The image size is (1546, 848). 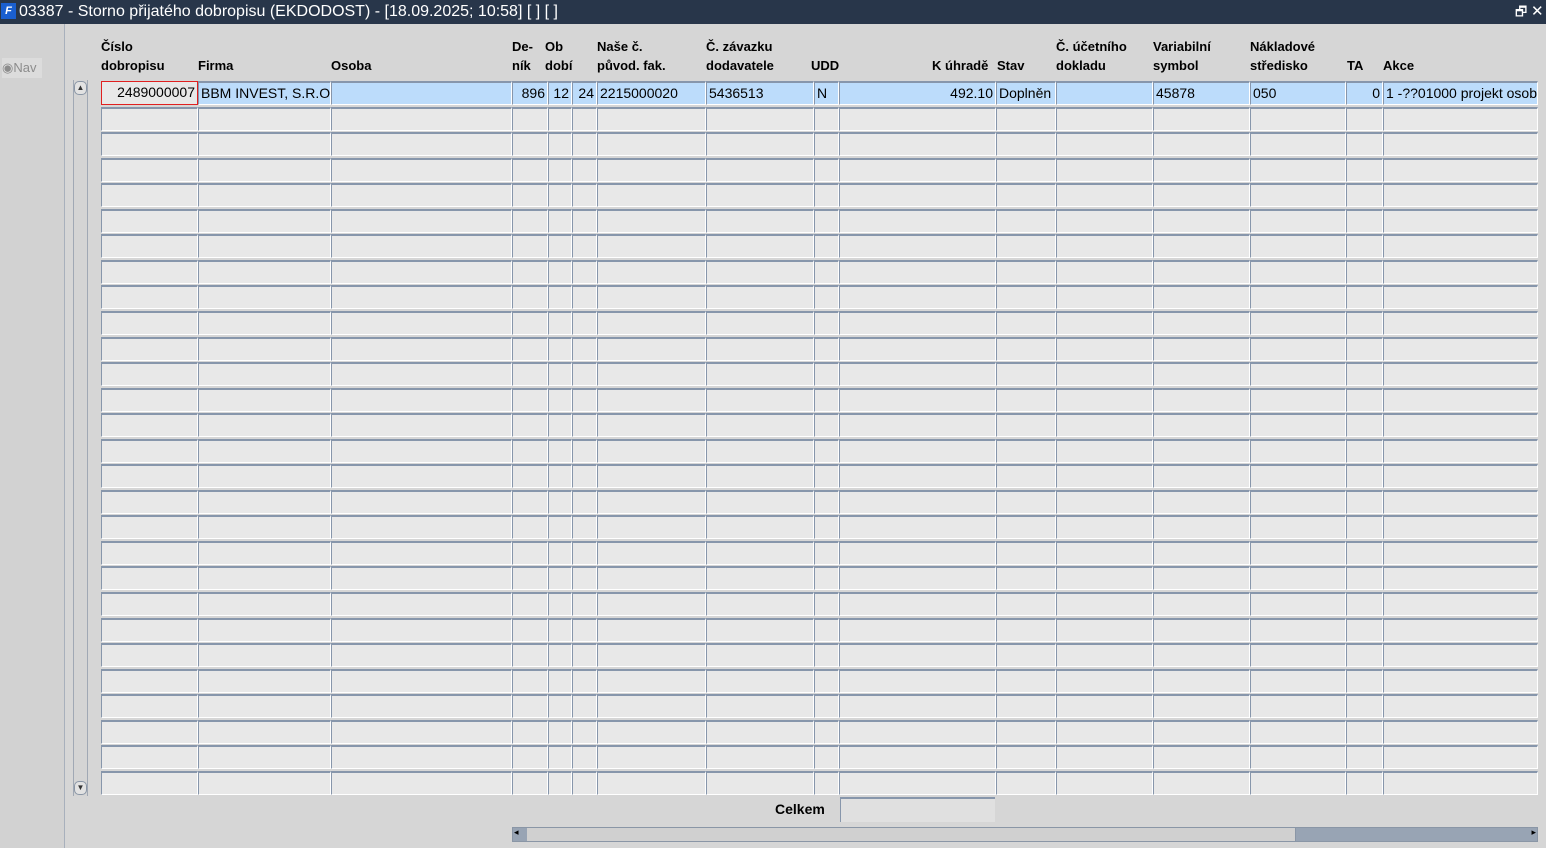 I want to click on table-cell: 2489000007, so click(x=149, y=93).